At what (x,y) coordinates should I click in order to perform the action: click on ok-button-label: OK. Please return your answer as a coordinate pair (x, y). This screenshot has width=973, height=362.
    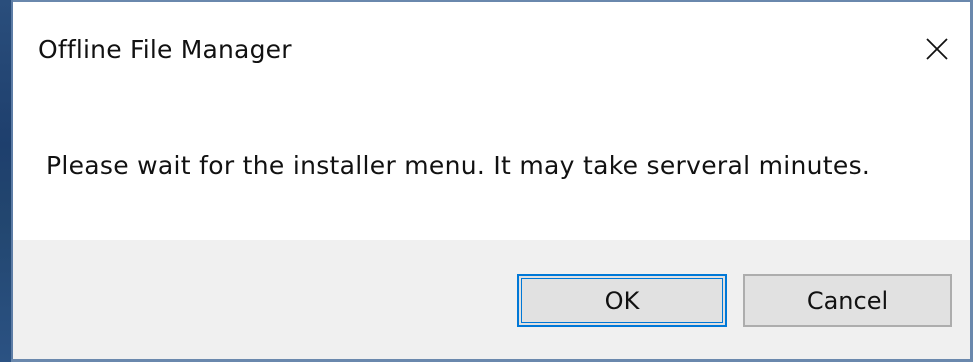
    Looking at the image, I should click on (622, 300).